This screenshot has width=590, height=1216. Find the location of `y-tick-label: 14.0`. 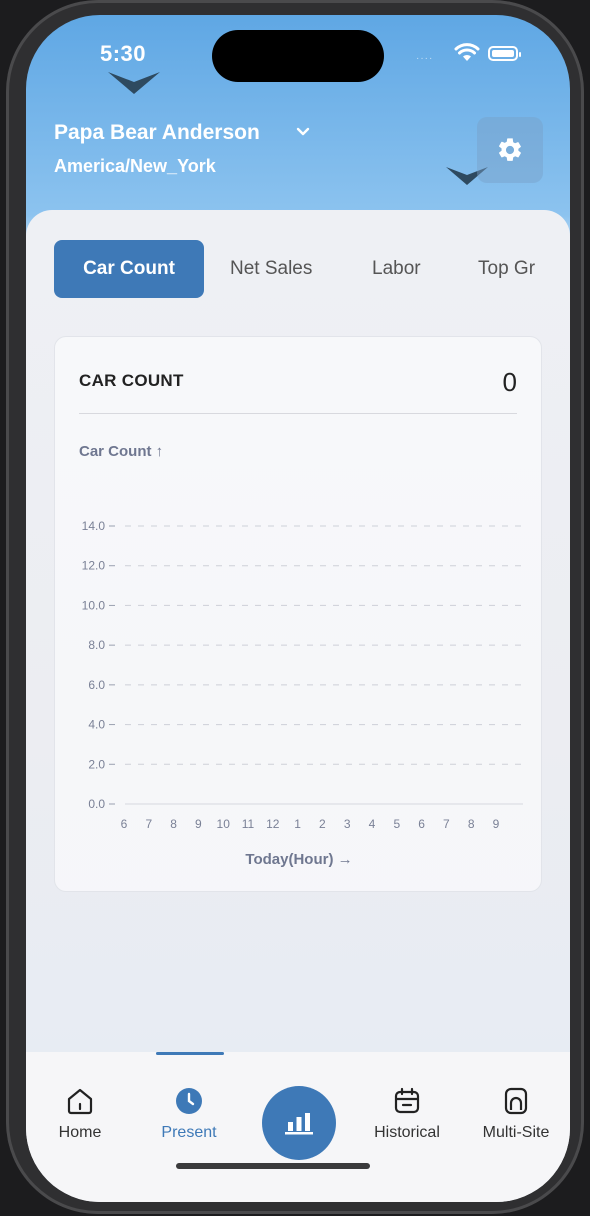

y-tick-label: 14.0 is located at coordinates (94, 526).